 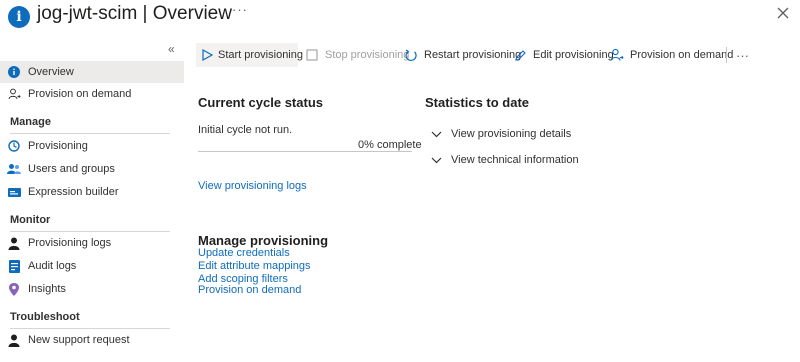 I want to click on expander-label: View technical information, so click(x=515, y=160).